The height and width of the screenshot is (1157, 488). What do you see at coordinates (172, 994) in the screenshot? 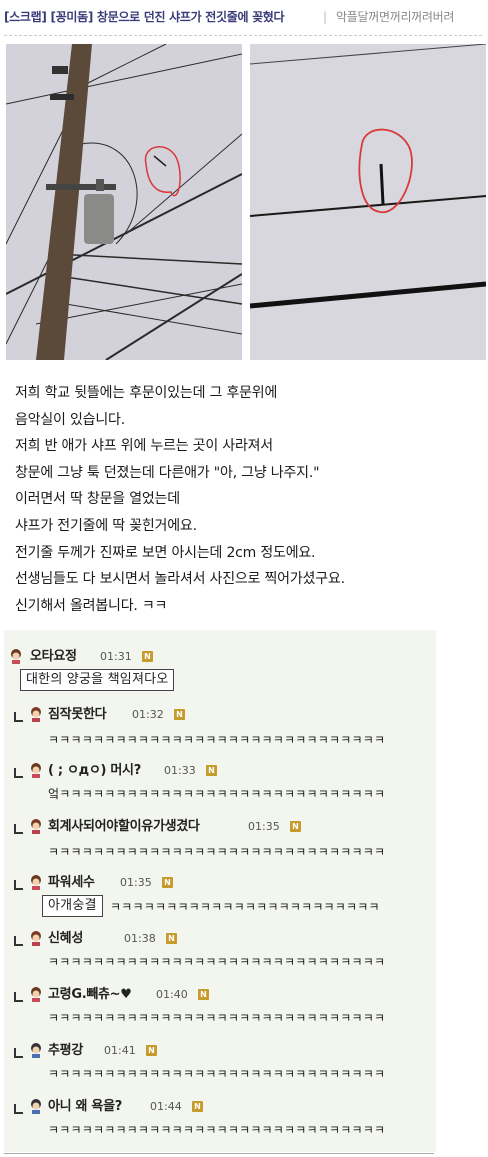
I see `comment-time: 01:40` at bounding box center [172, 994].